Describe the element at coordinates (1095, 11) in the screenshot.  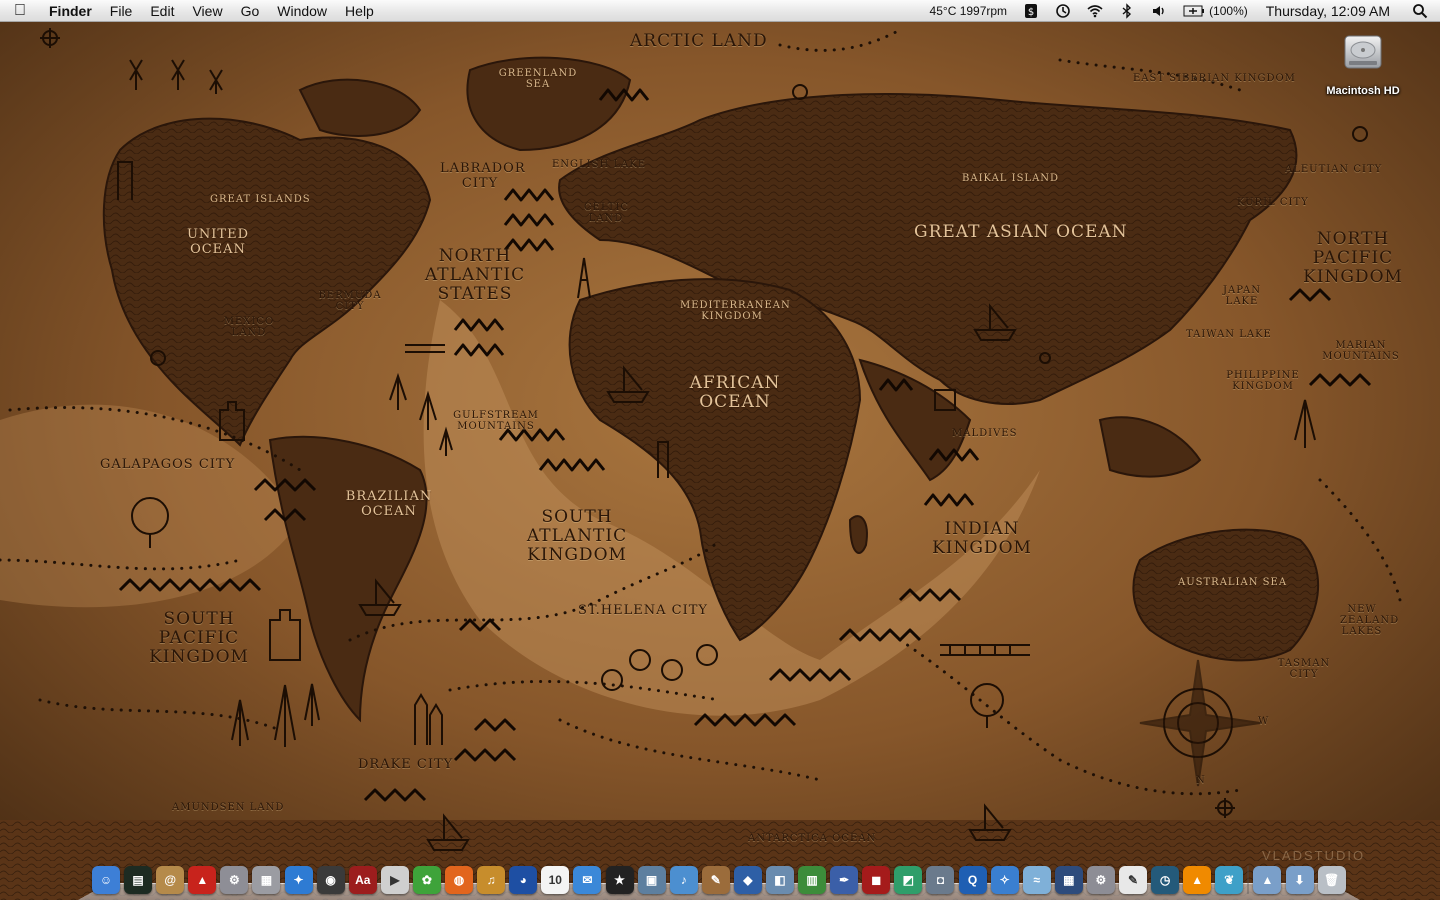
I see `wifi-icon` at that location.